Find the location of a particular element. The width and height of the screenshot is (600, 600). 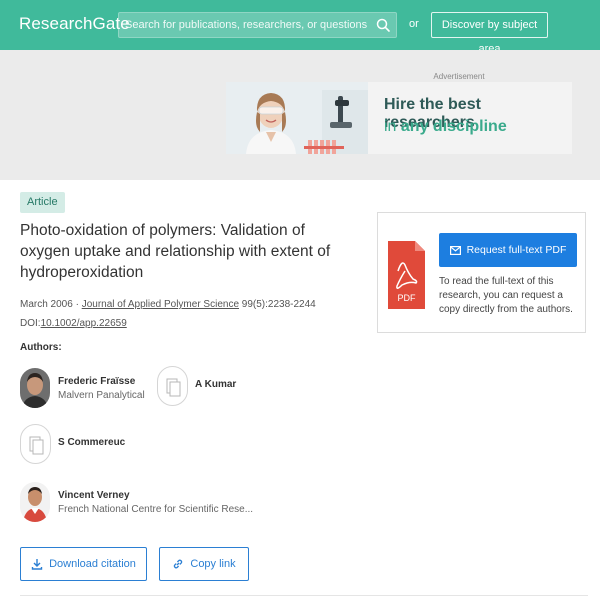

citation-details: 99(5):2238-2244 is located at coordinates (277, 304).